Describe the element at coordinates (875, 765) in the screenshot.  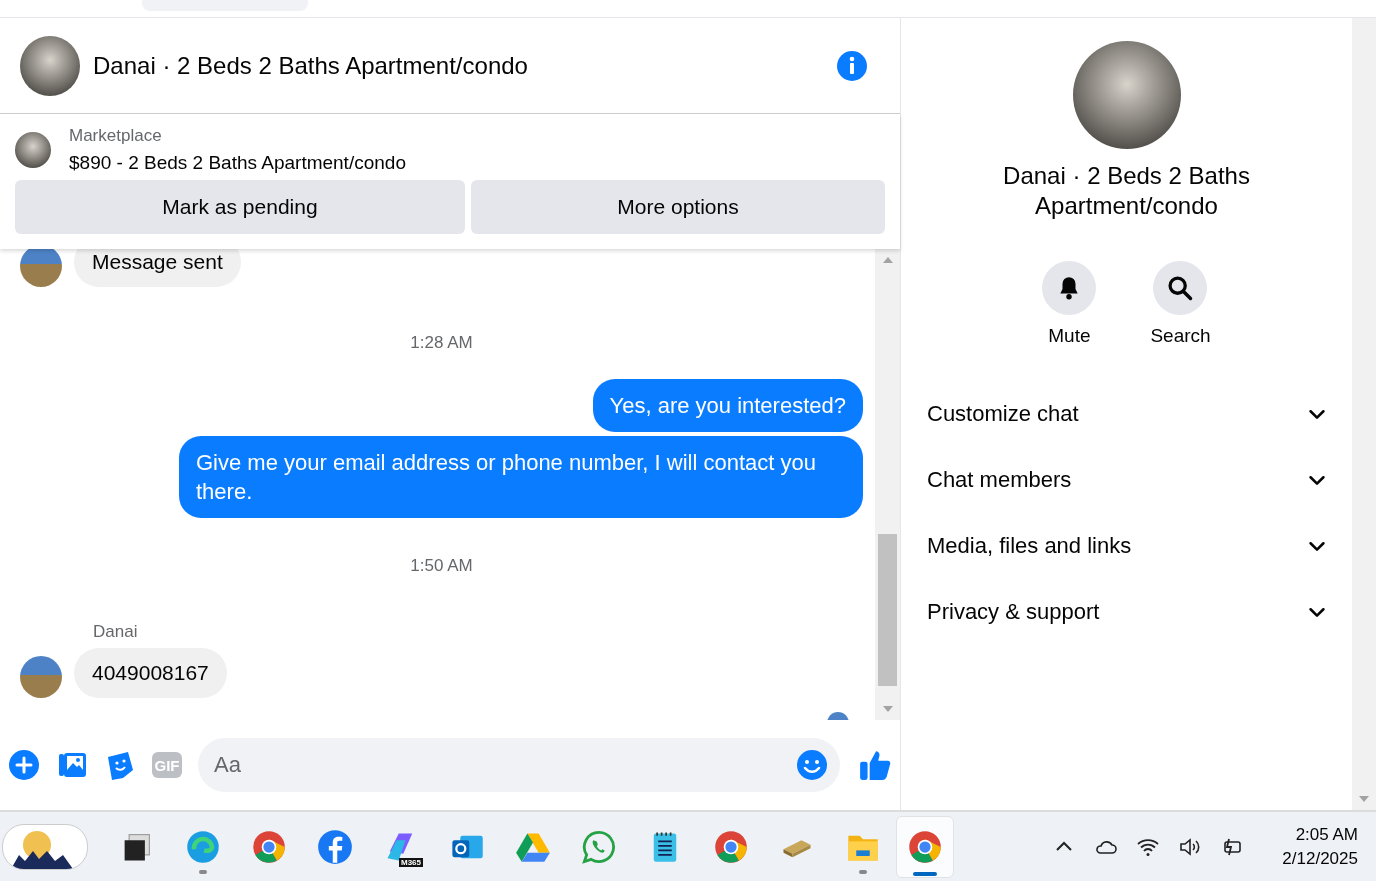
I see `thumbs-up-icon` at that location.